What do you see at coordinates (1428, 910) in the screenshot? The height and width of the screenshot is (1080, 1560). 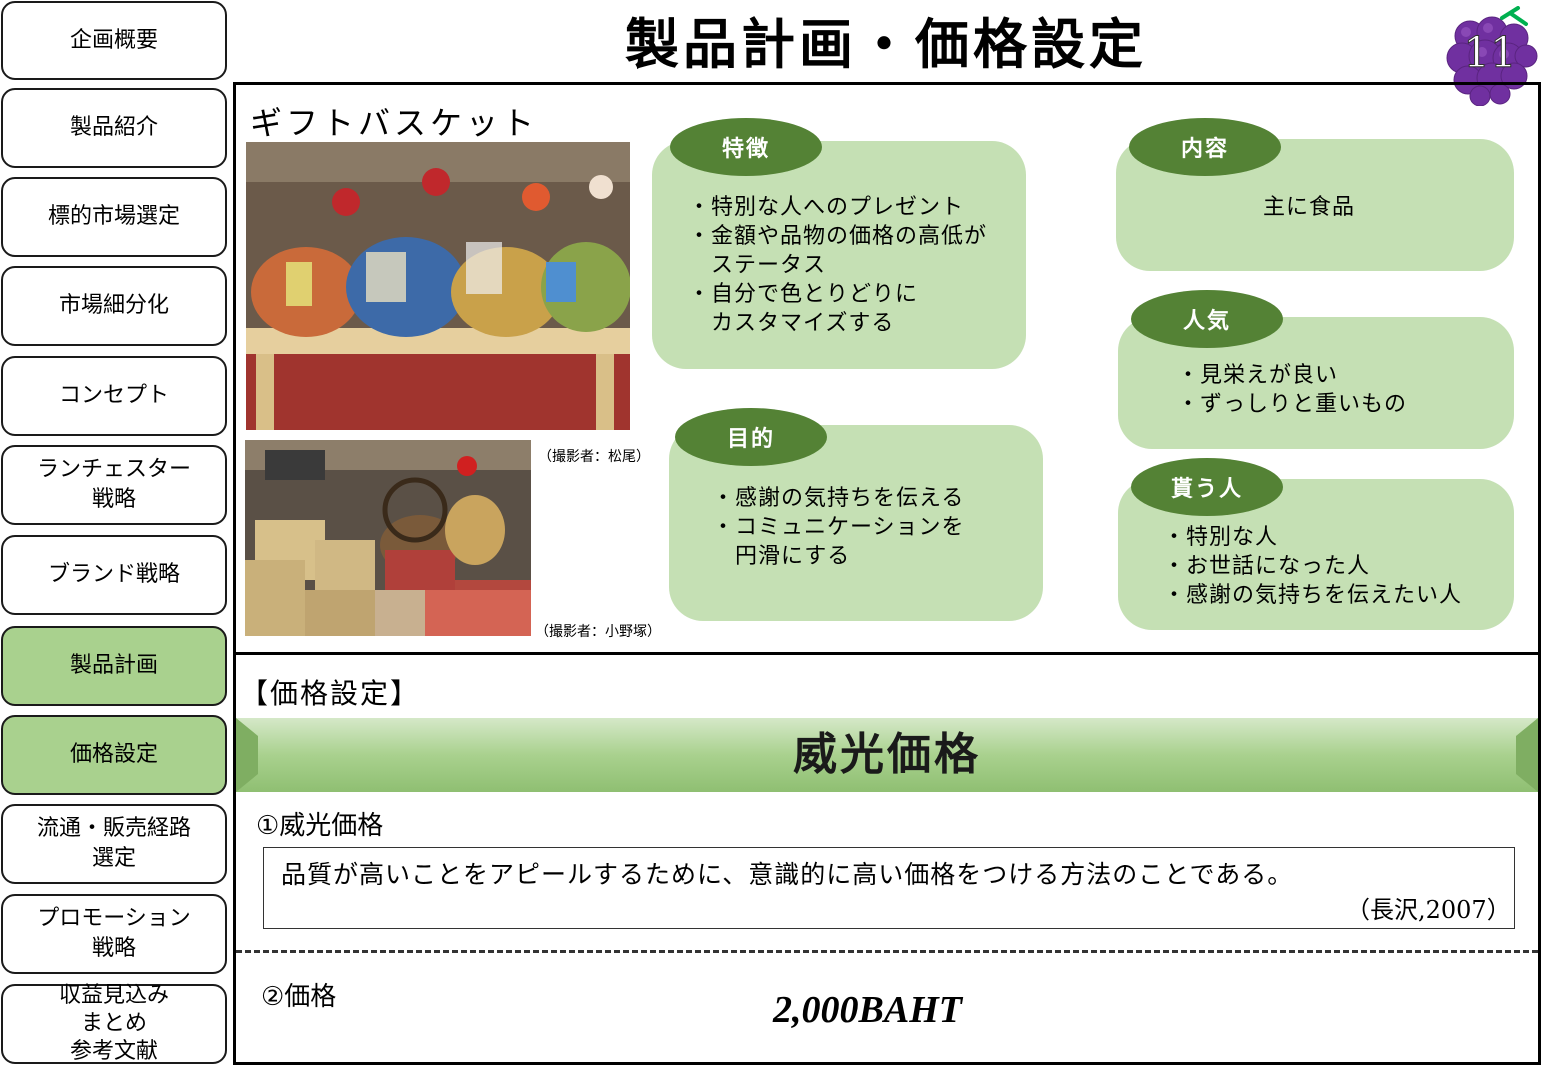 I see `definition-citation: （長沢,2007）` at bounding box center [1428, 910].